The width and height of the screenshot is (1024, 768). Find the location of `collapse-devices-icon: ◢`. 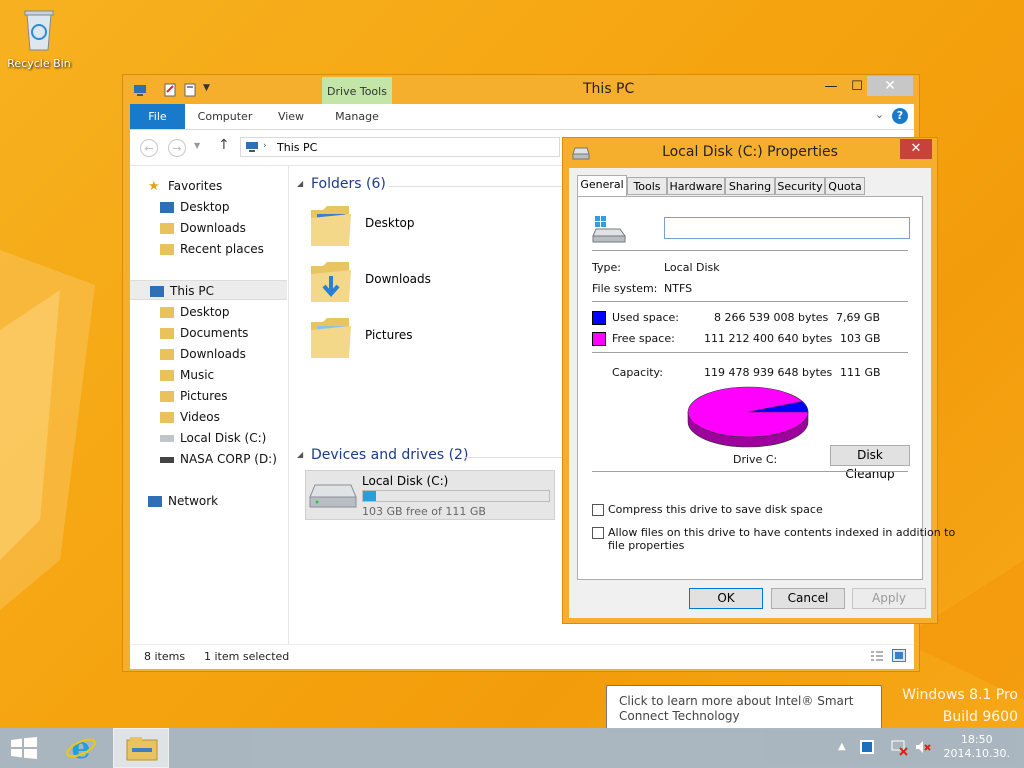

collapse-devices-icon: ◢ is located at coordinates (300, 454).